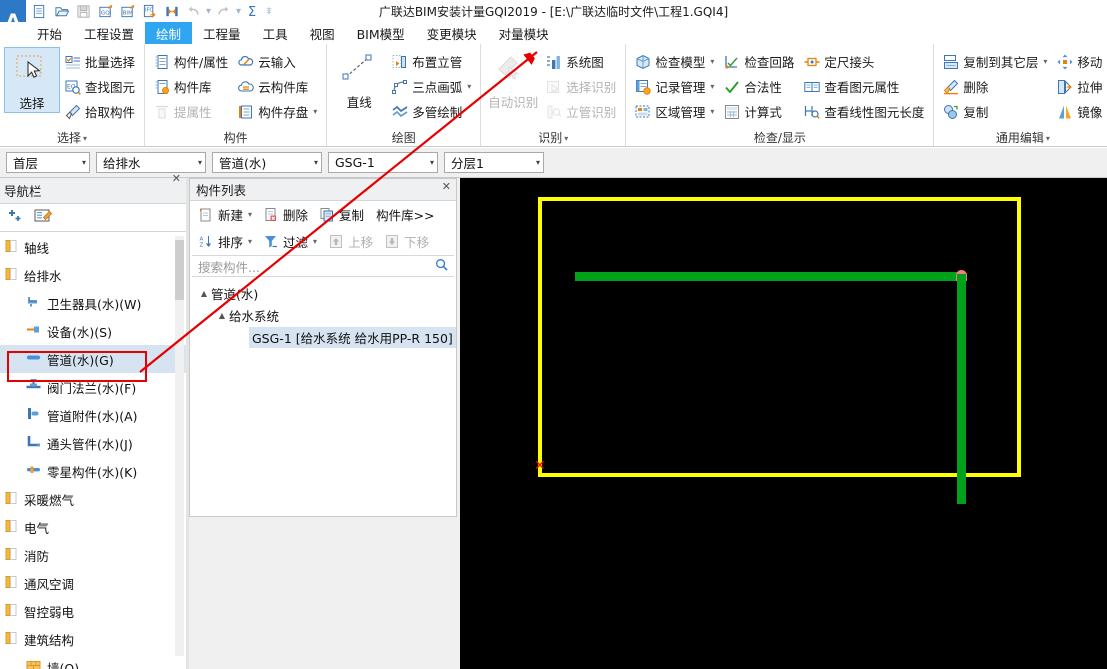 The image size is (1107, 669). I want to click on validity-check-button: 合法性, so click(759, 86).